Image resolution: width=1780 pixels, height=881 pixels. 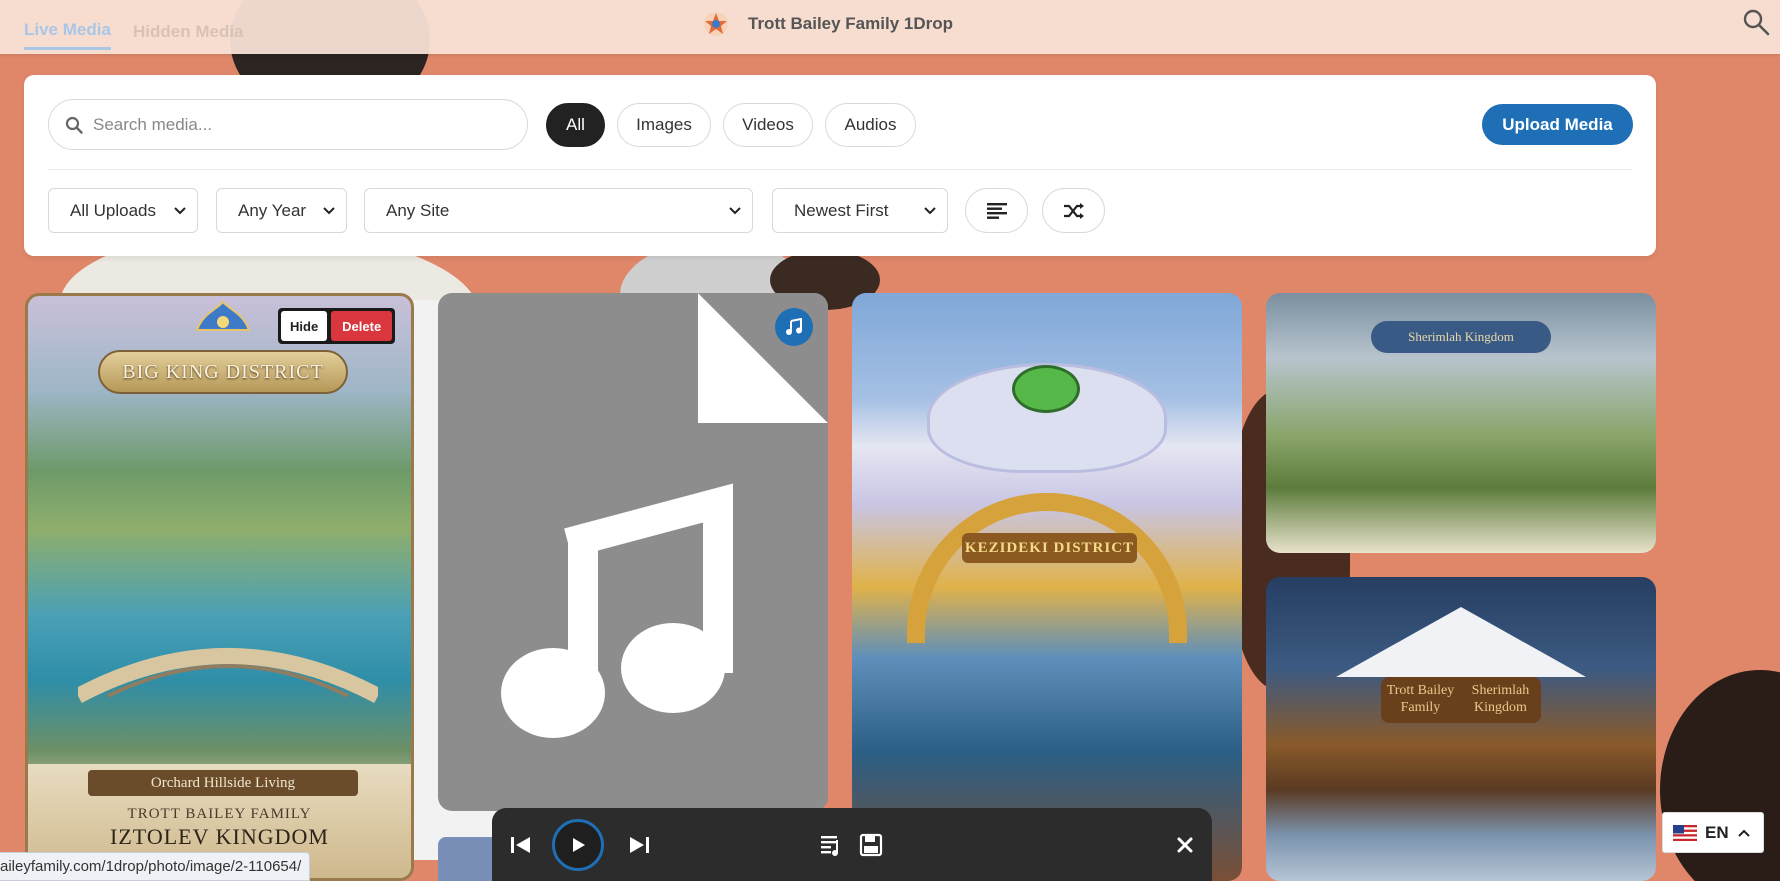 I want to click on app-title: Trott Bailey Family 1Drop, so click(x=850, y=23).